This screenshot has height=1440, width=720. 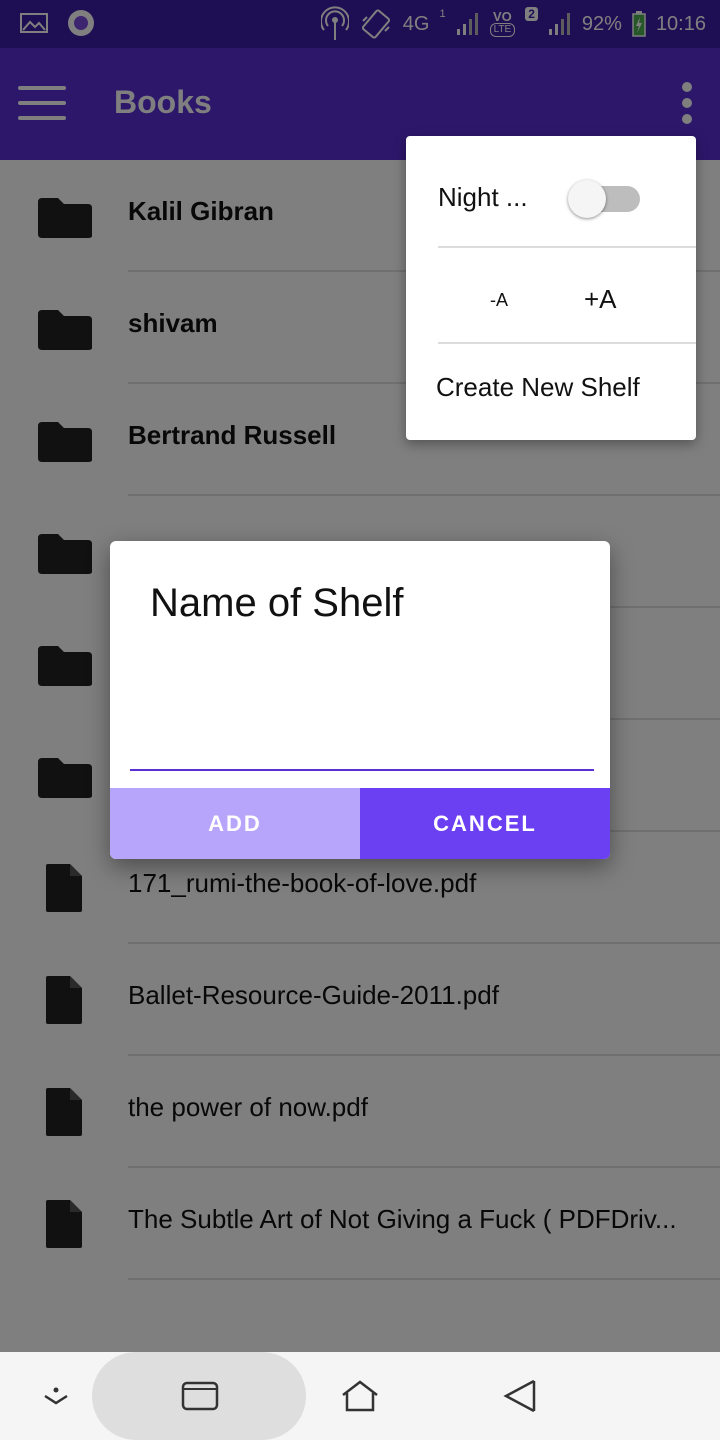 I want to click on night-mode-toggle, so click(x=604, y=199).